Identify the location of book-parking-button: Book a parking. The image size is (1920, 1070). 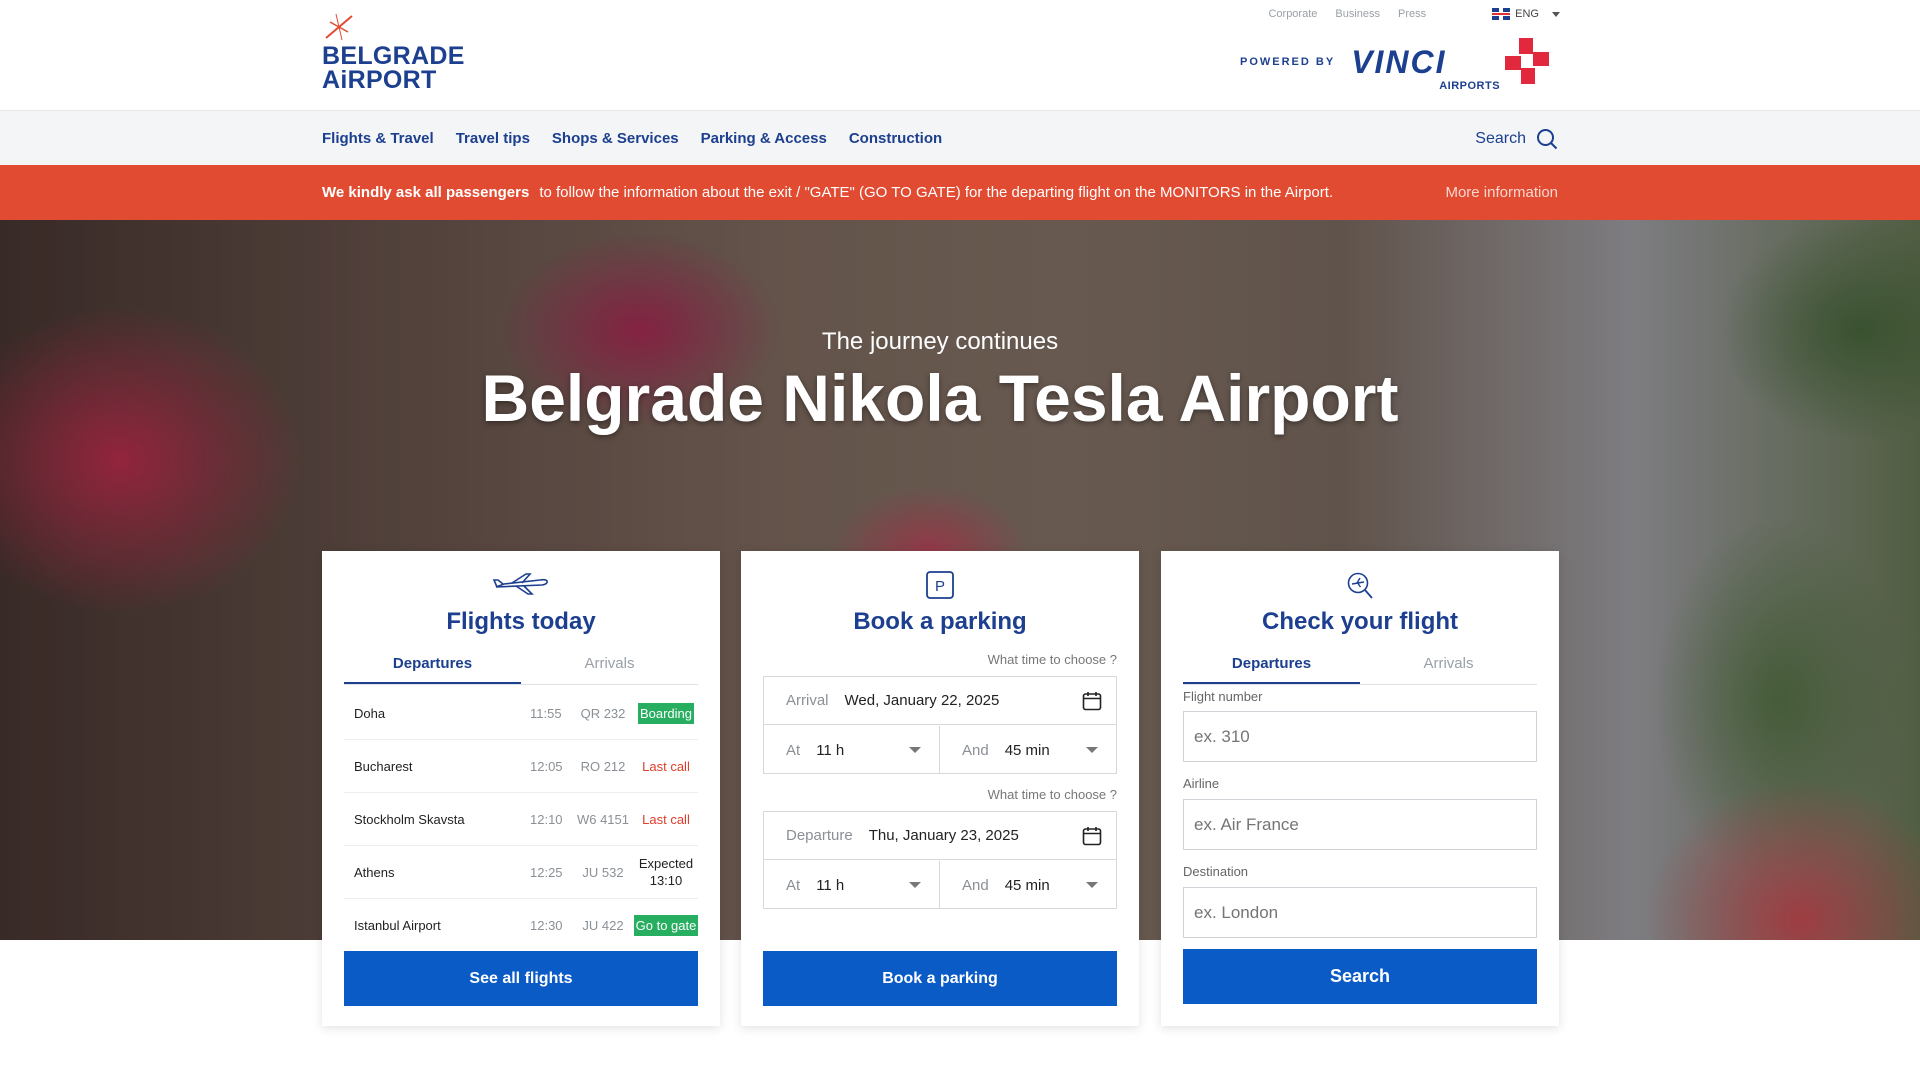
(940, 978).